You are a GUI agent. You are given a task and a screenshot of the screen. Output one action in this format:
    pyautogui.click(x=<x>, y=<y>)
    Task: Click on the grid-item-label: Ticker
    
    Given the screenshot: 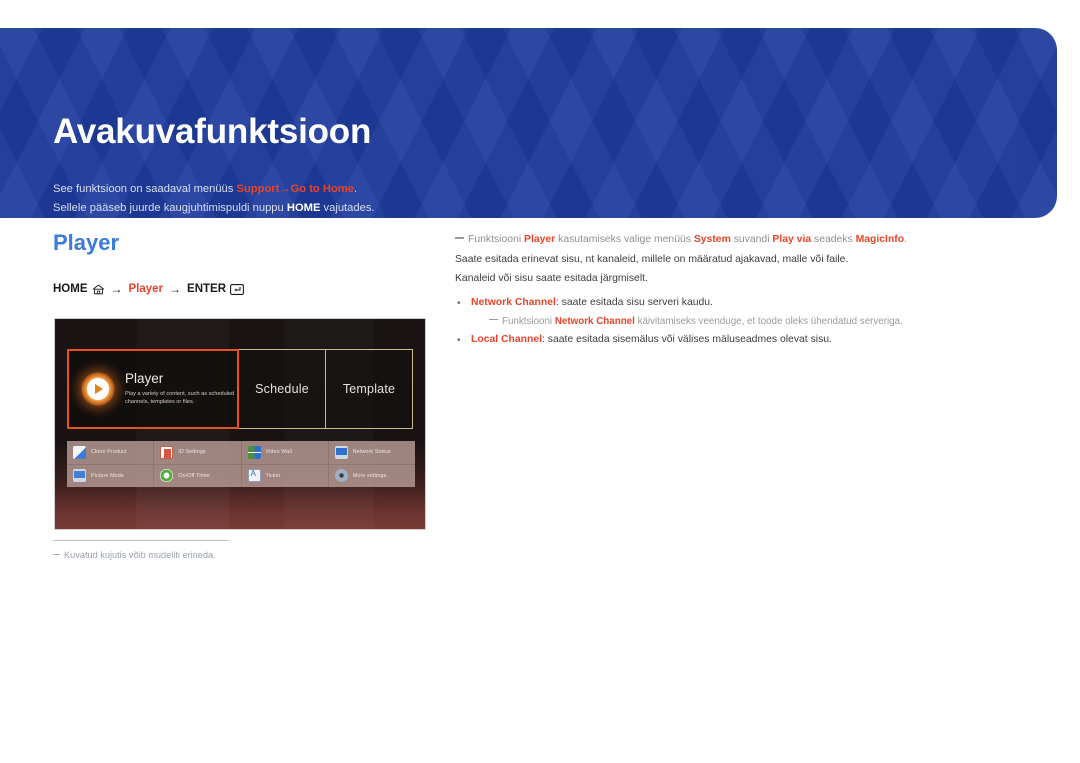 What is the action you would take?
    pyautogui.click(x=273, y=475)
    